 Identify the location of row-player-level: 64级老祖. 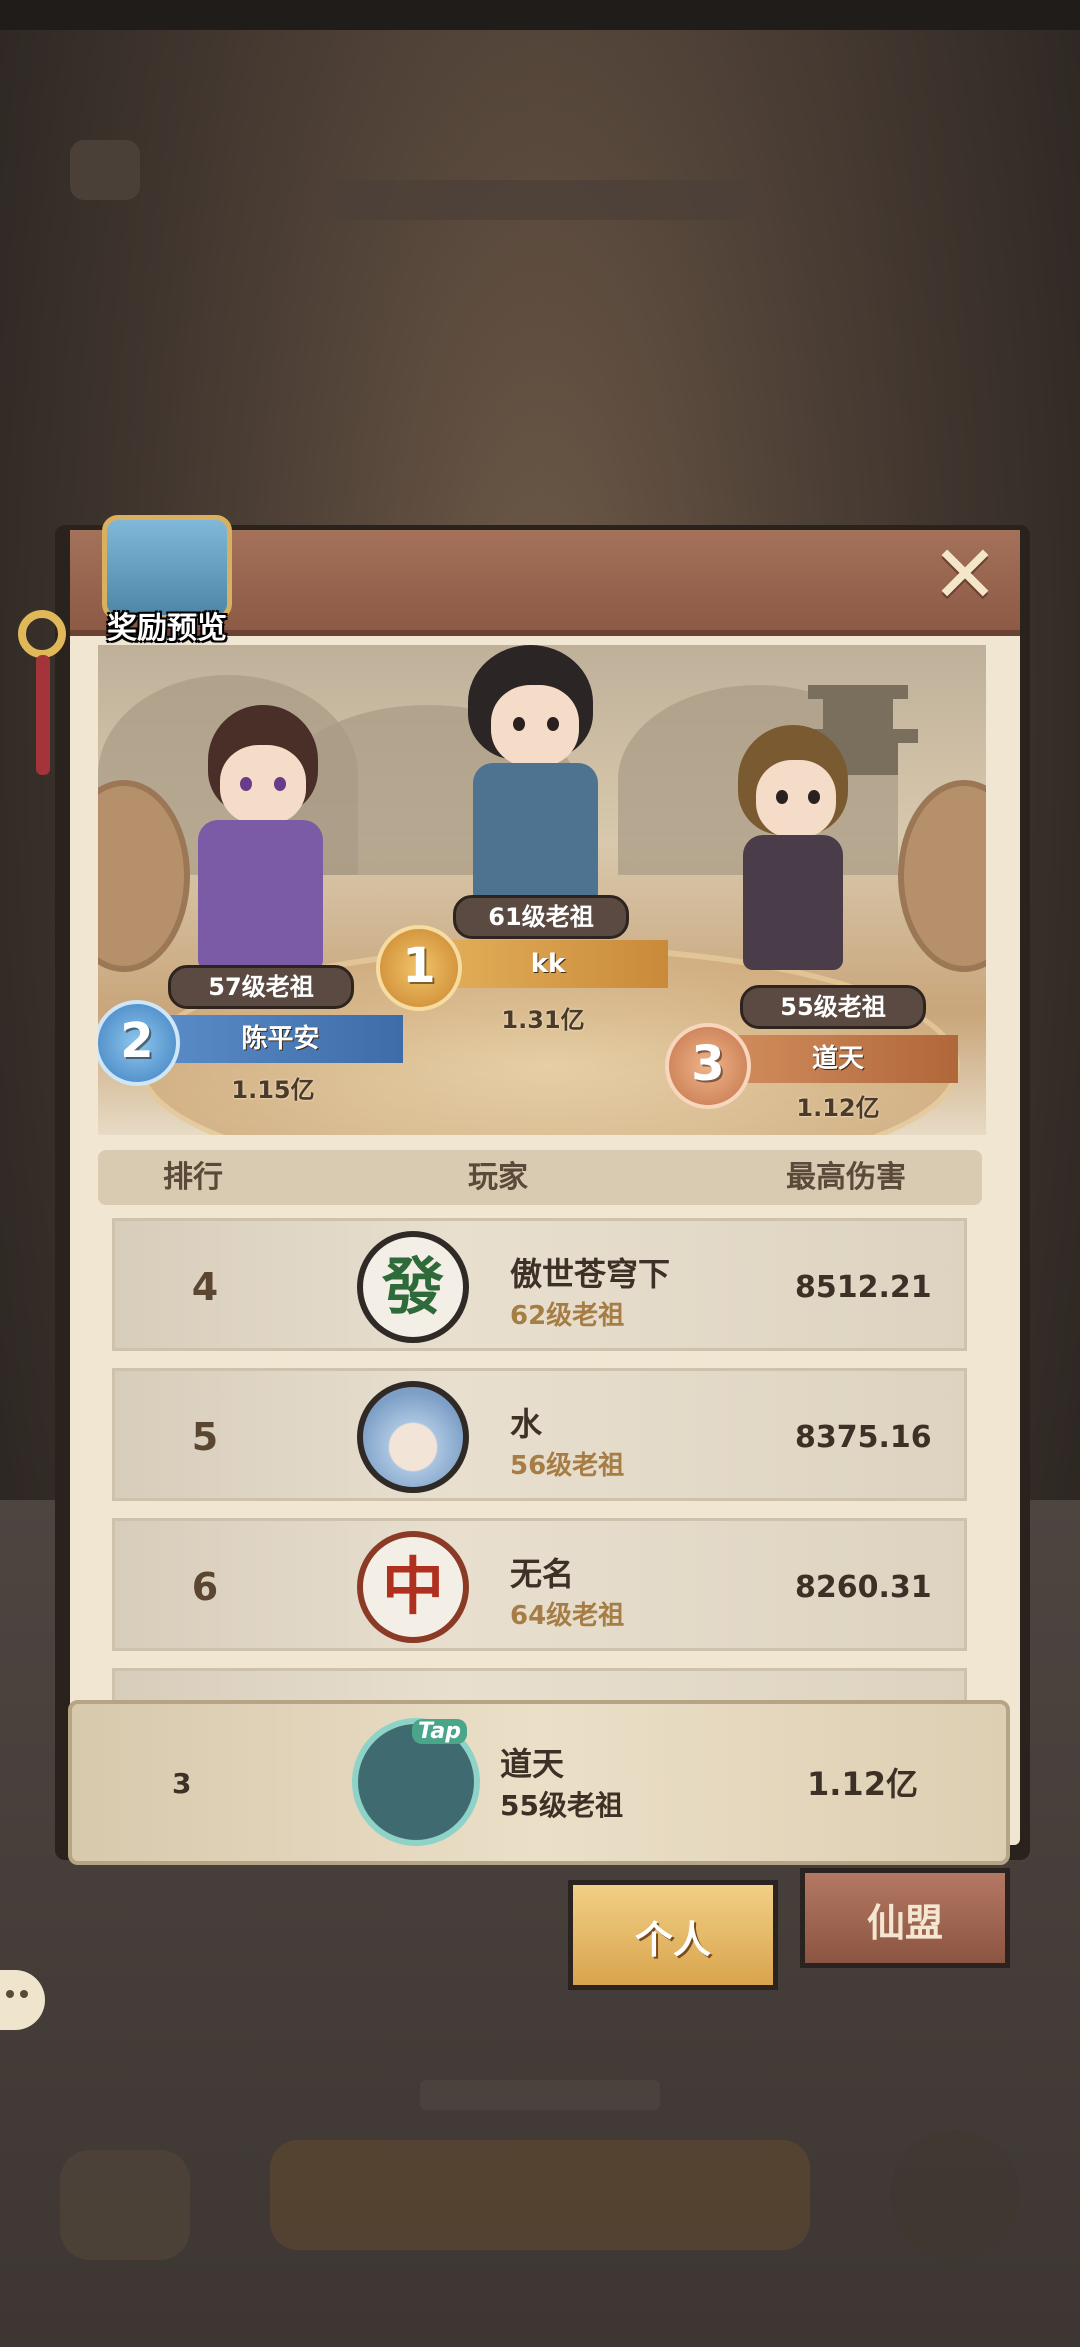
(567, 1616).